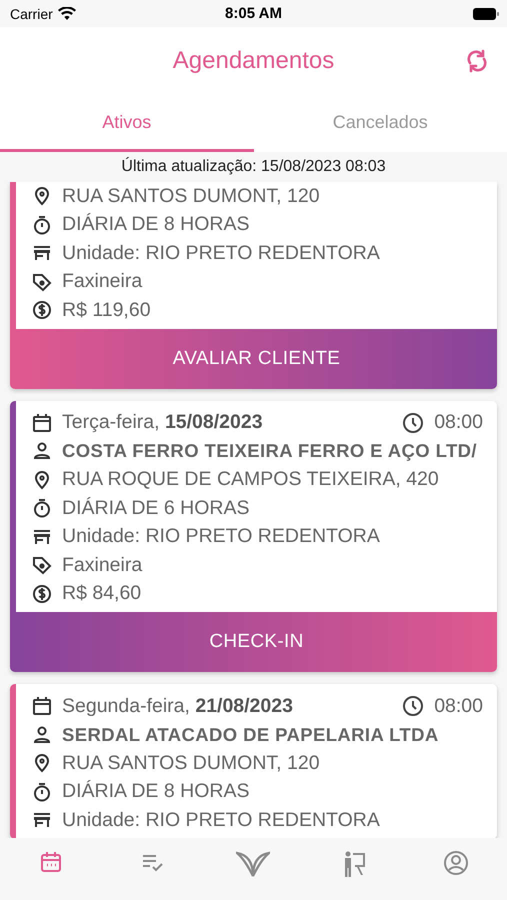 This screenshot has width=507, height=900. Describe the element at coordinates (31, 14) in the screenshot. I see `carrier-name: Carrier` at that location.